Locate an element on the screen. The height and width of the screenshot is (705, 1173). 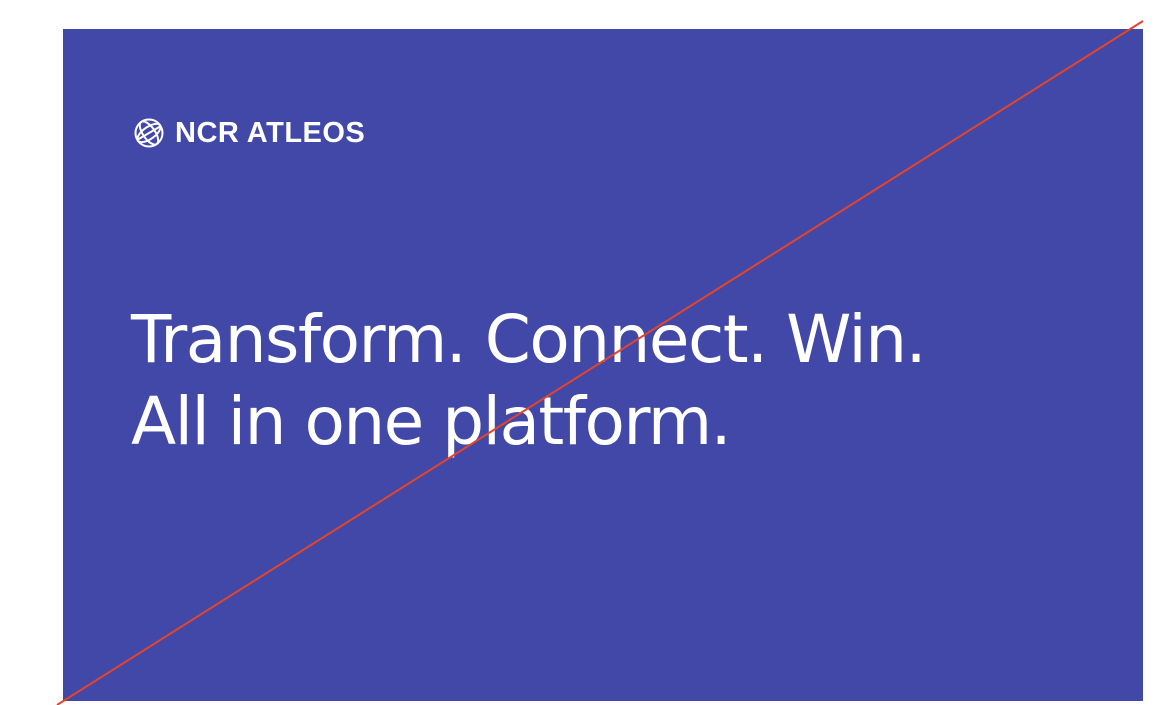
globe-icon is located at coordinates (149, 133).